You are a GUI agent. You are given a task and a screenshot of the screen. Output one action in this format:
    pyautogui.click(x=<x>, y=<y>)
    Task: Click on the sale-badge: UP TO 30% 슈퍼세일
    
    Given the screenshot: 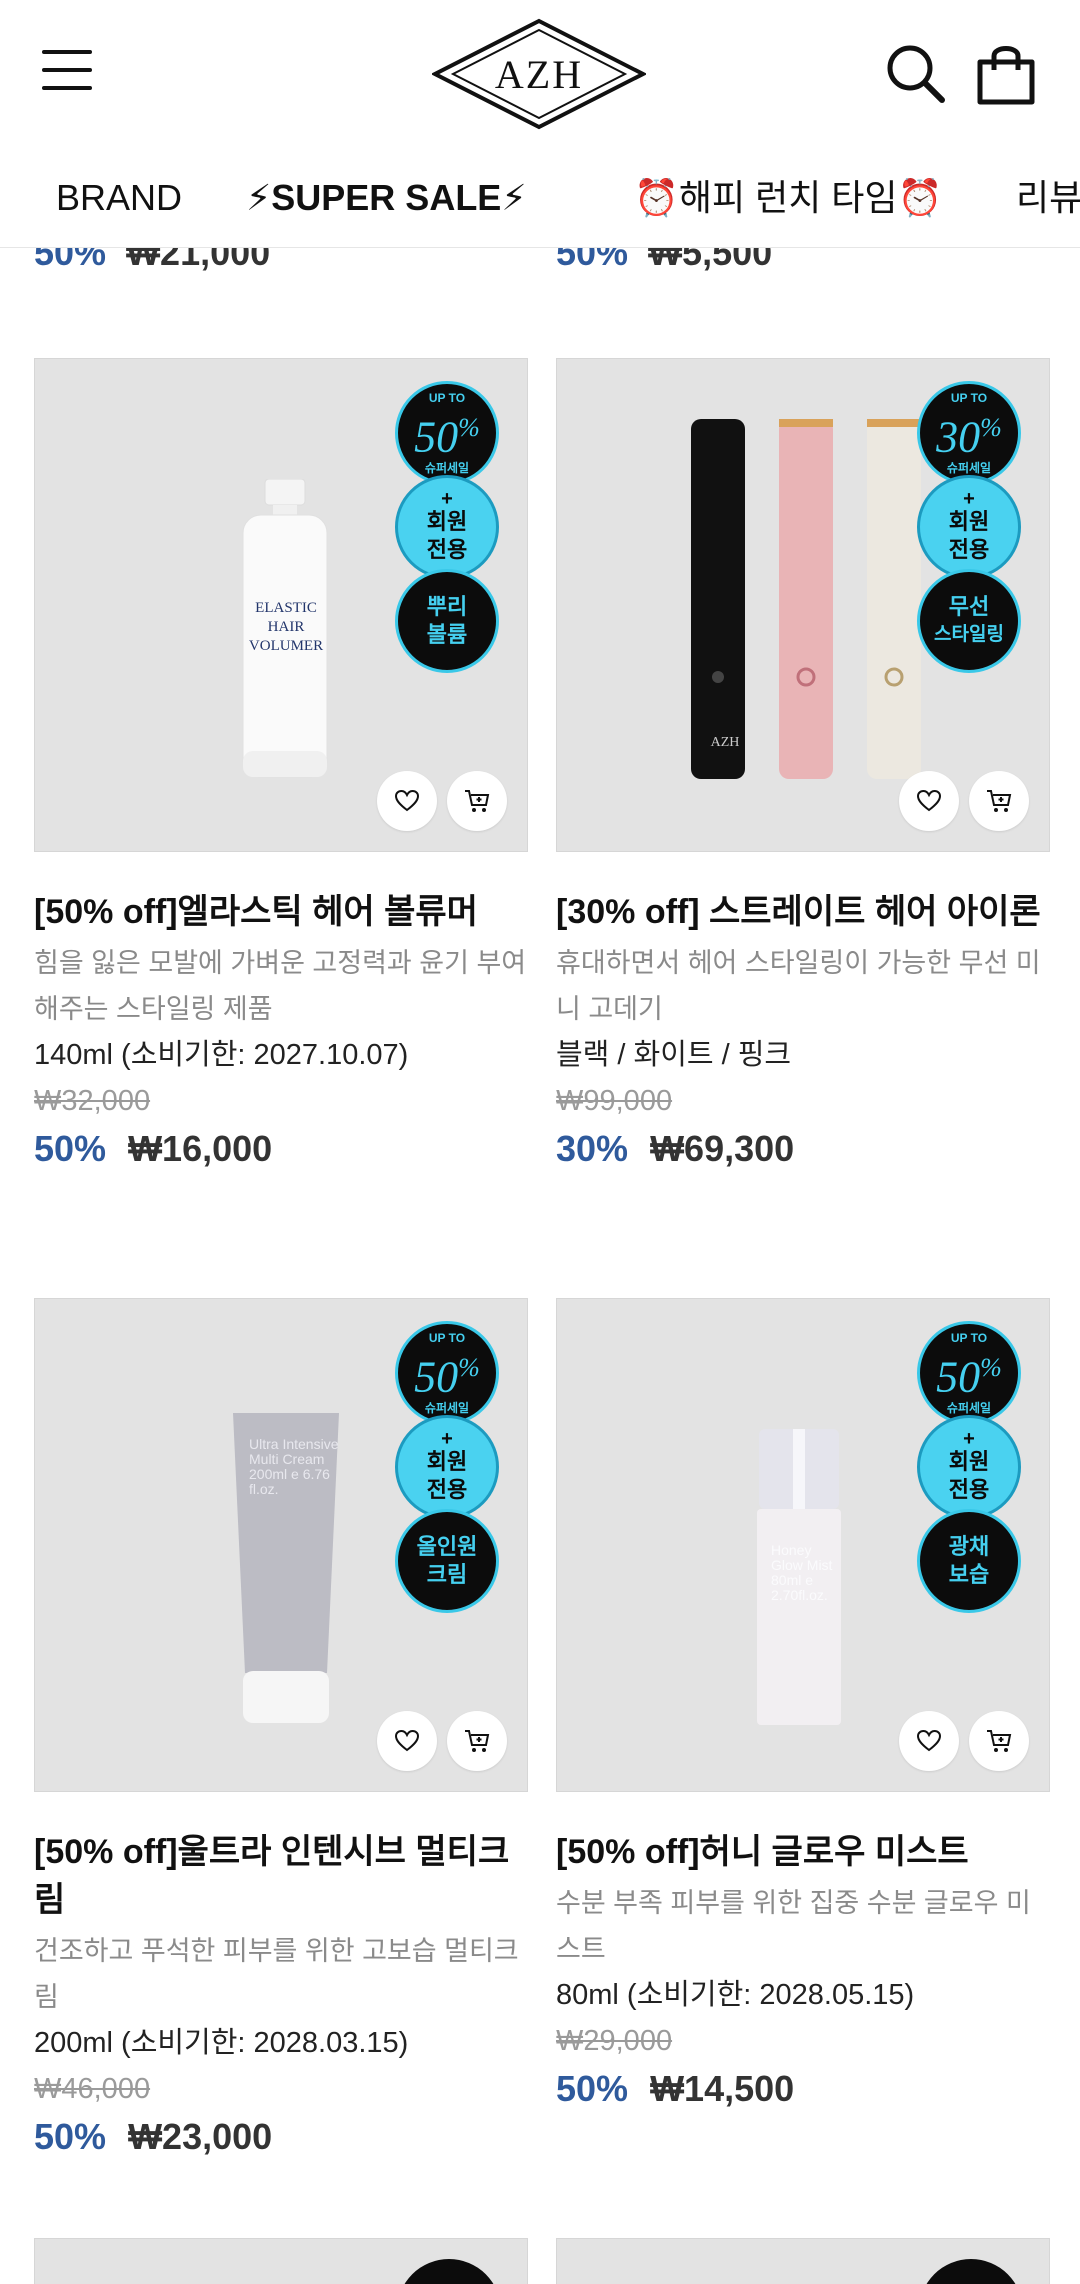 What is the action you would take?
    pyautogui.click(x=969, y=433)
    